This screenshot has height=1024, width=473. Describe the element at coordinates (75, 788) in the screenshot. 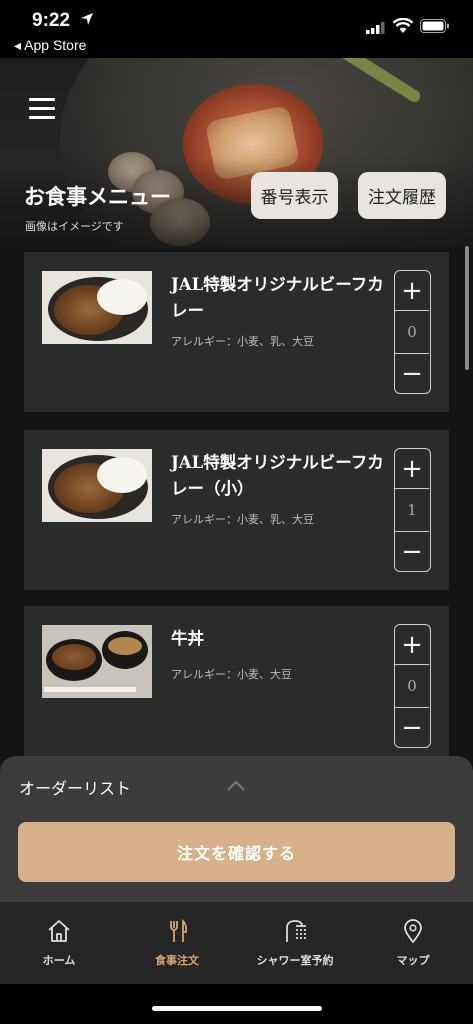

I see `order-list-title: オーダーリスト` at that location.